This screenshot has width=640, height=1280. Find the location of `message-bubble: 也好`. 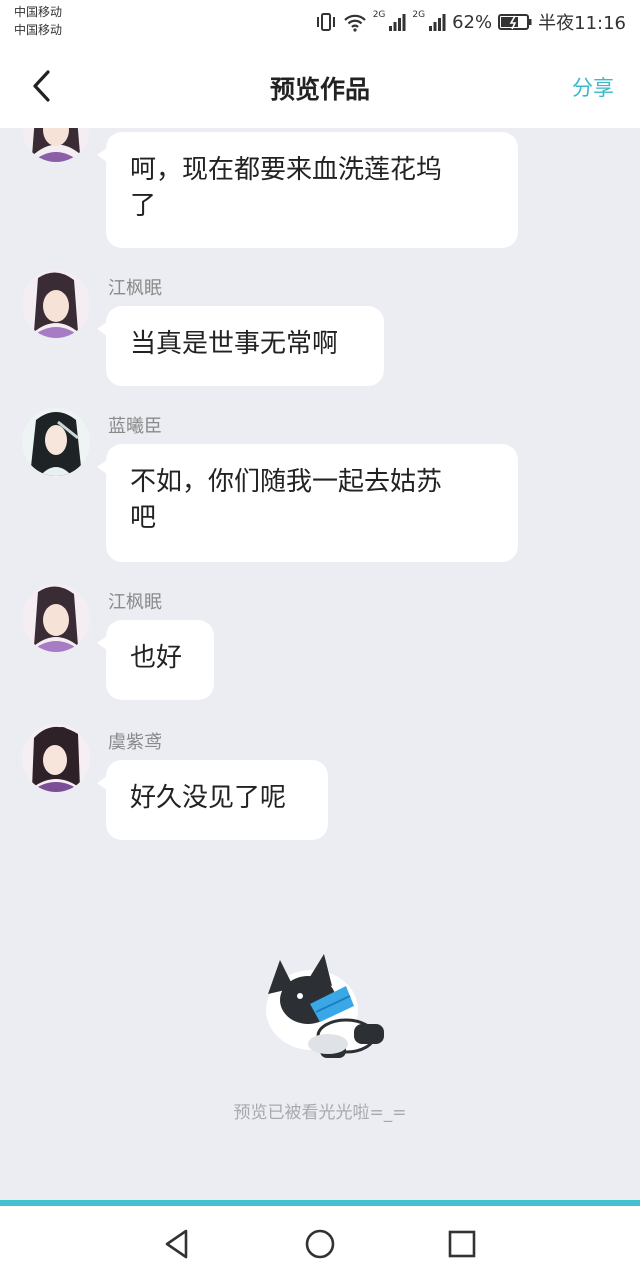

message-bubble: 也好 is located at coordinates (155, 660).